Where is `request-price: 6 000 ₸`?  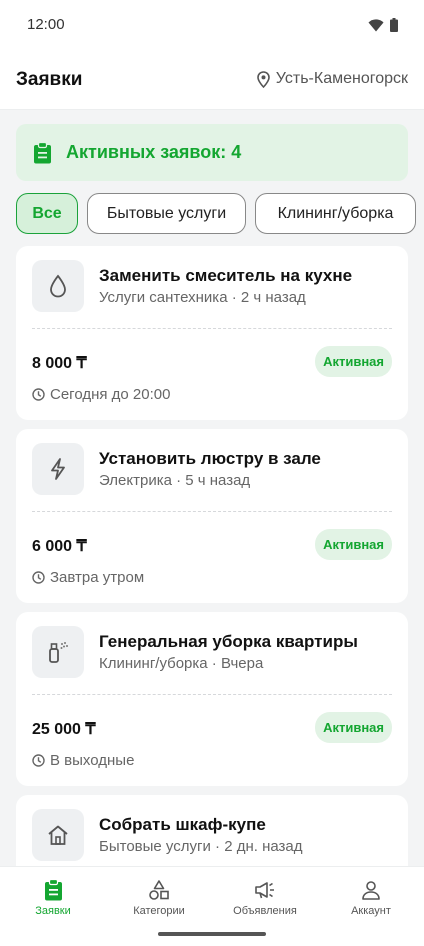 request-price: 6 000 ₸ is located at coordinates (59, 546).